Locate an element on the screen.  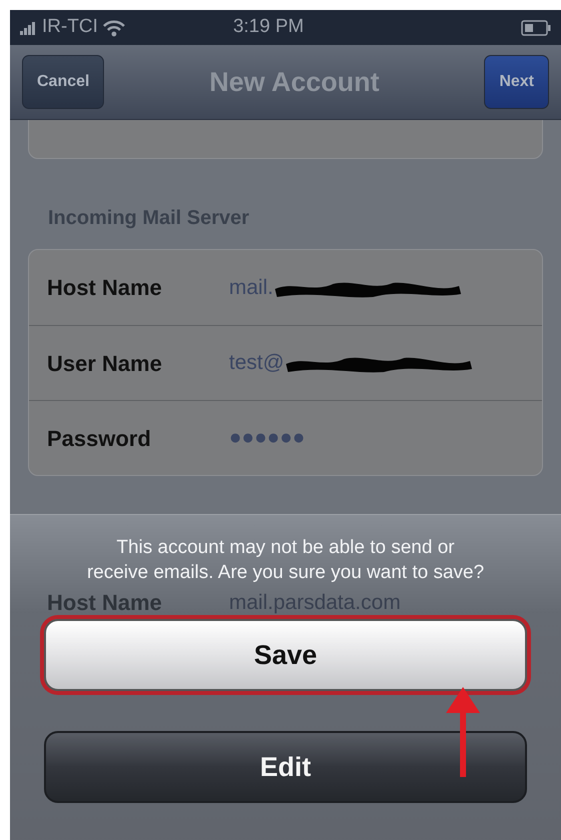
signal-icon is located at coordinates (29, 27).